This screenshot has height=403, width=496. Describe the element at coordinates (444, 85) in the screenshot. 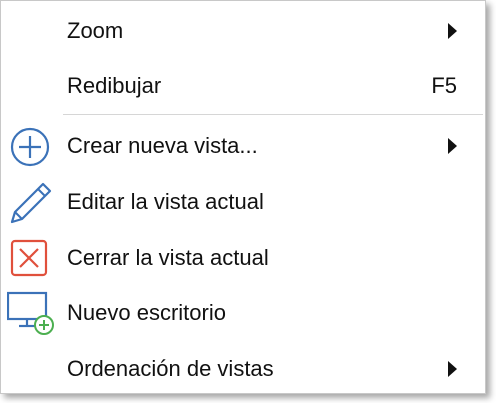

I see `shortcut-label: F5` at that location.